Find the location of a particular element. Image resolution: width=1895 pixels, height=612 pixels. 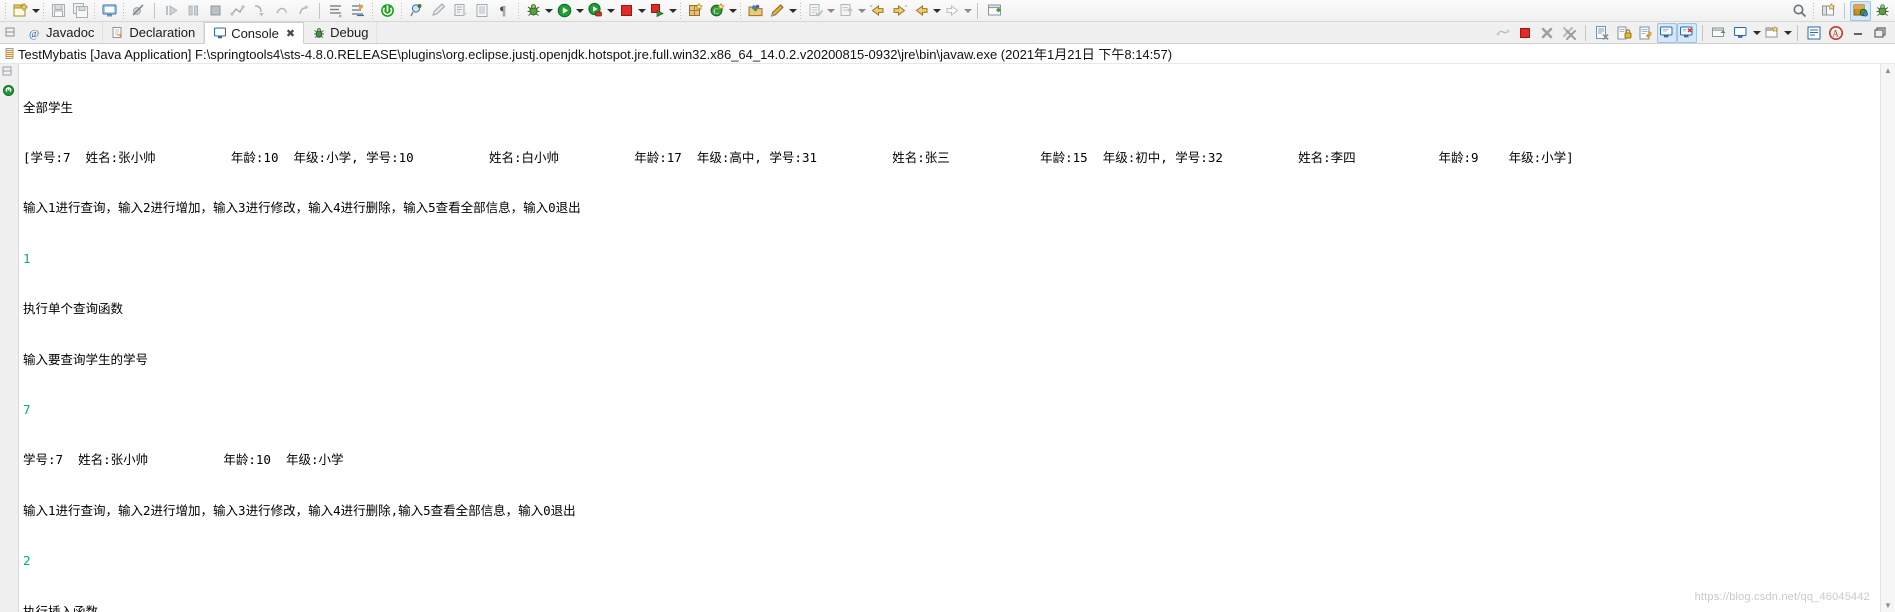

remove-all-terminated-icon is located at coordinates (1569, 33).